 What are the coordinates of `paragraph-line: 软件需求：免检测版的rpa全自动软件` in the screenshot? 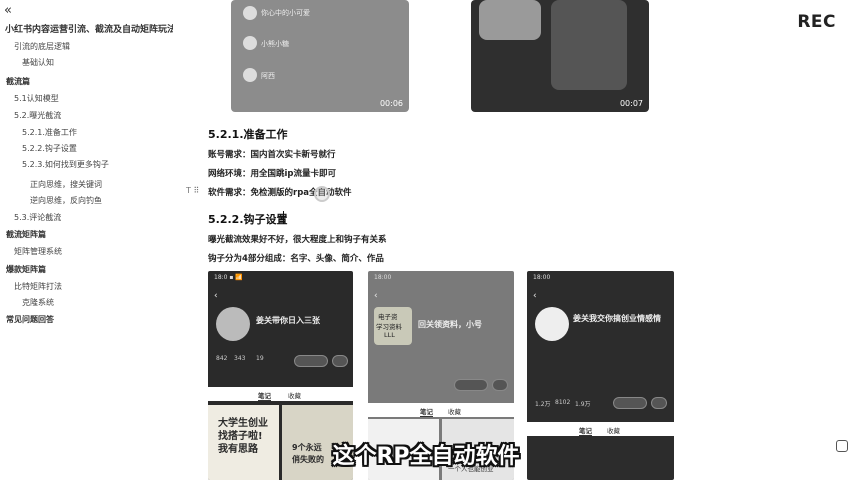 It's located at (280, 193).